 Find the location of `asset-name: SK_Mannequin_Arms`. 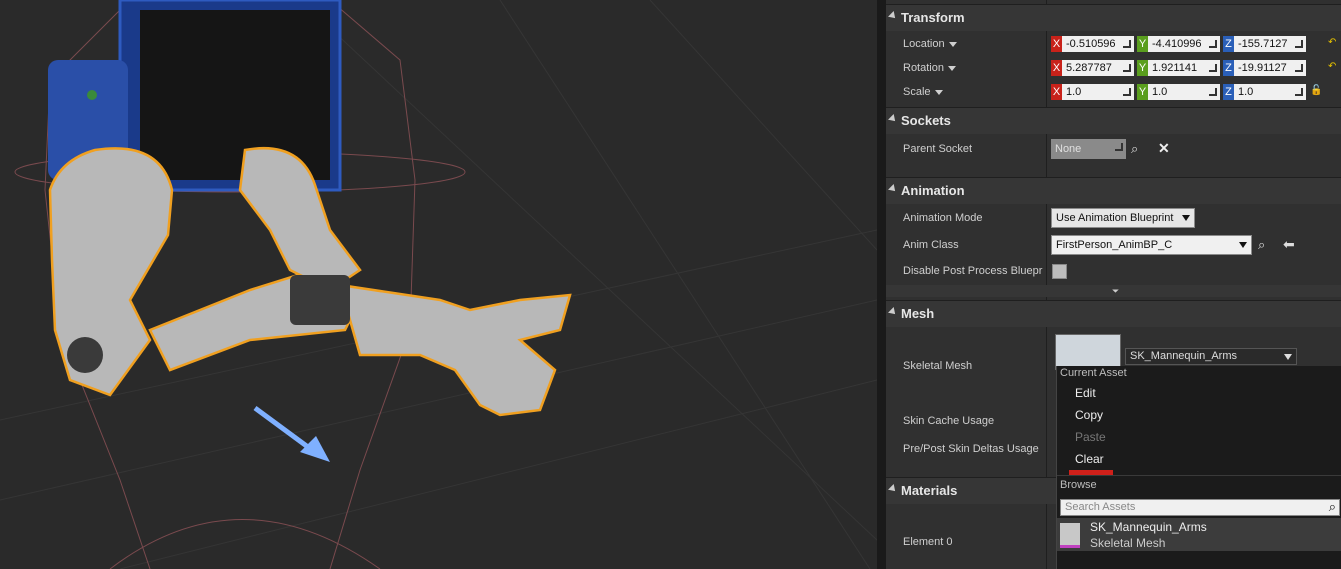

asset-name: SK_Mannequin_Arms is located at coordinates (1148, 527).